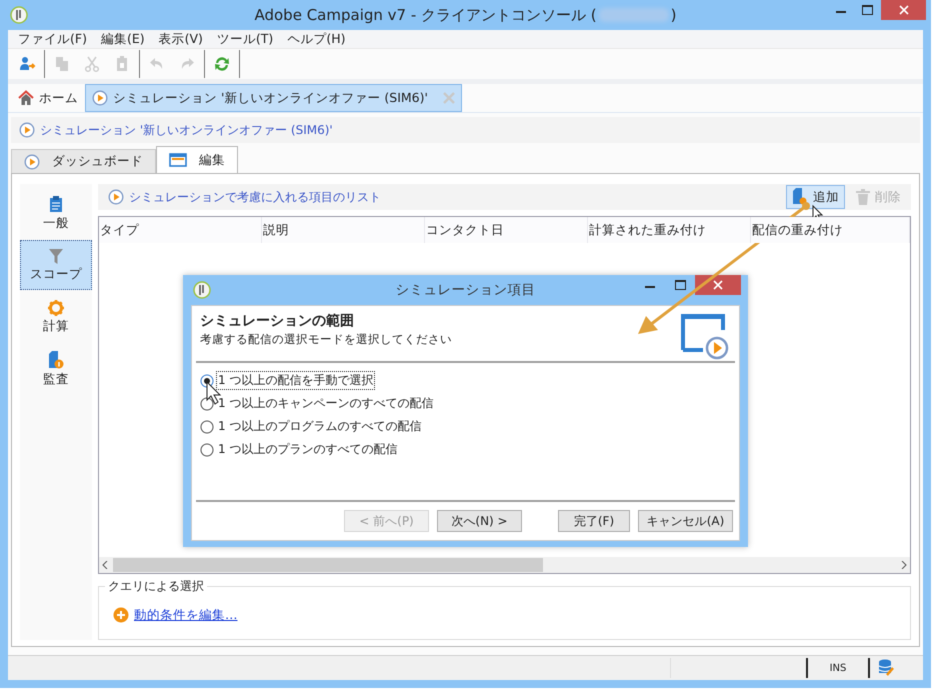 The image size is (950, 693). What do you see at coordinates (479, 521) in the screenshot?
I see `wizard-button: 次へ(N) >` at bounding box center [479, 521].